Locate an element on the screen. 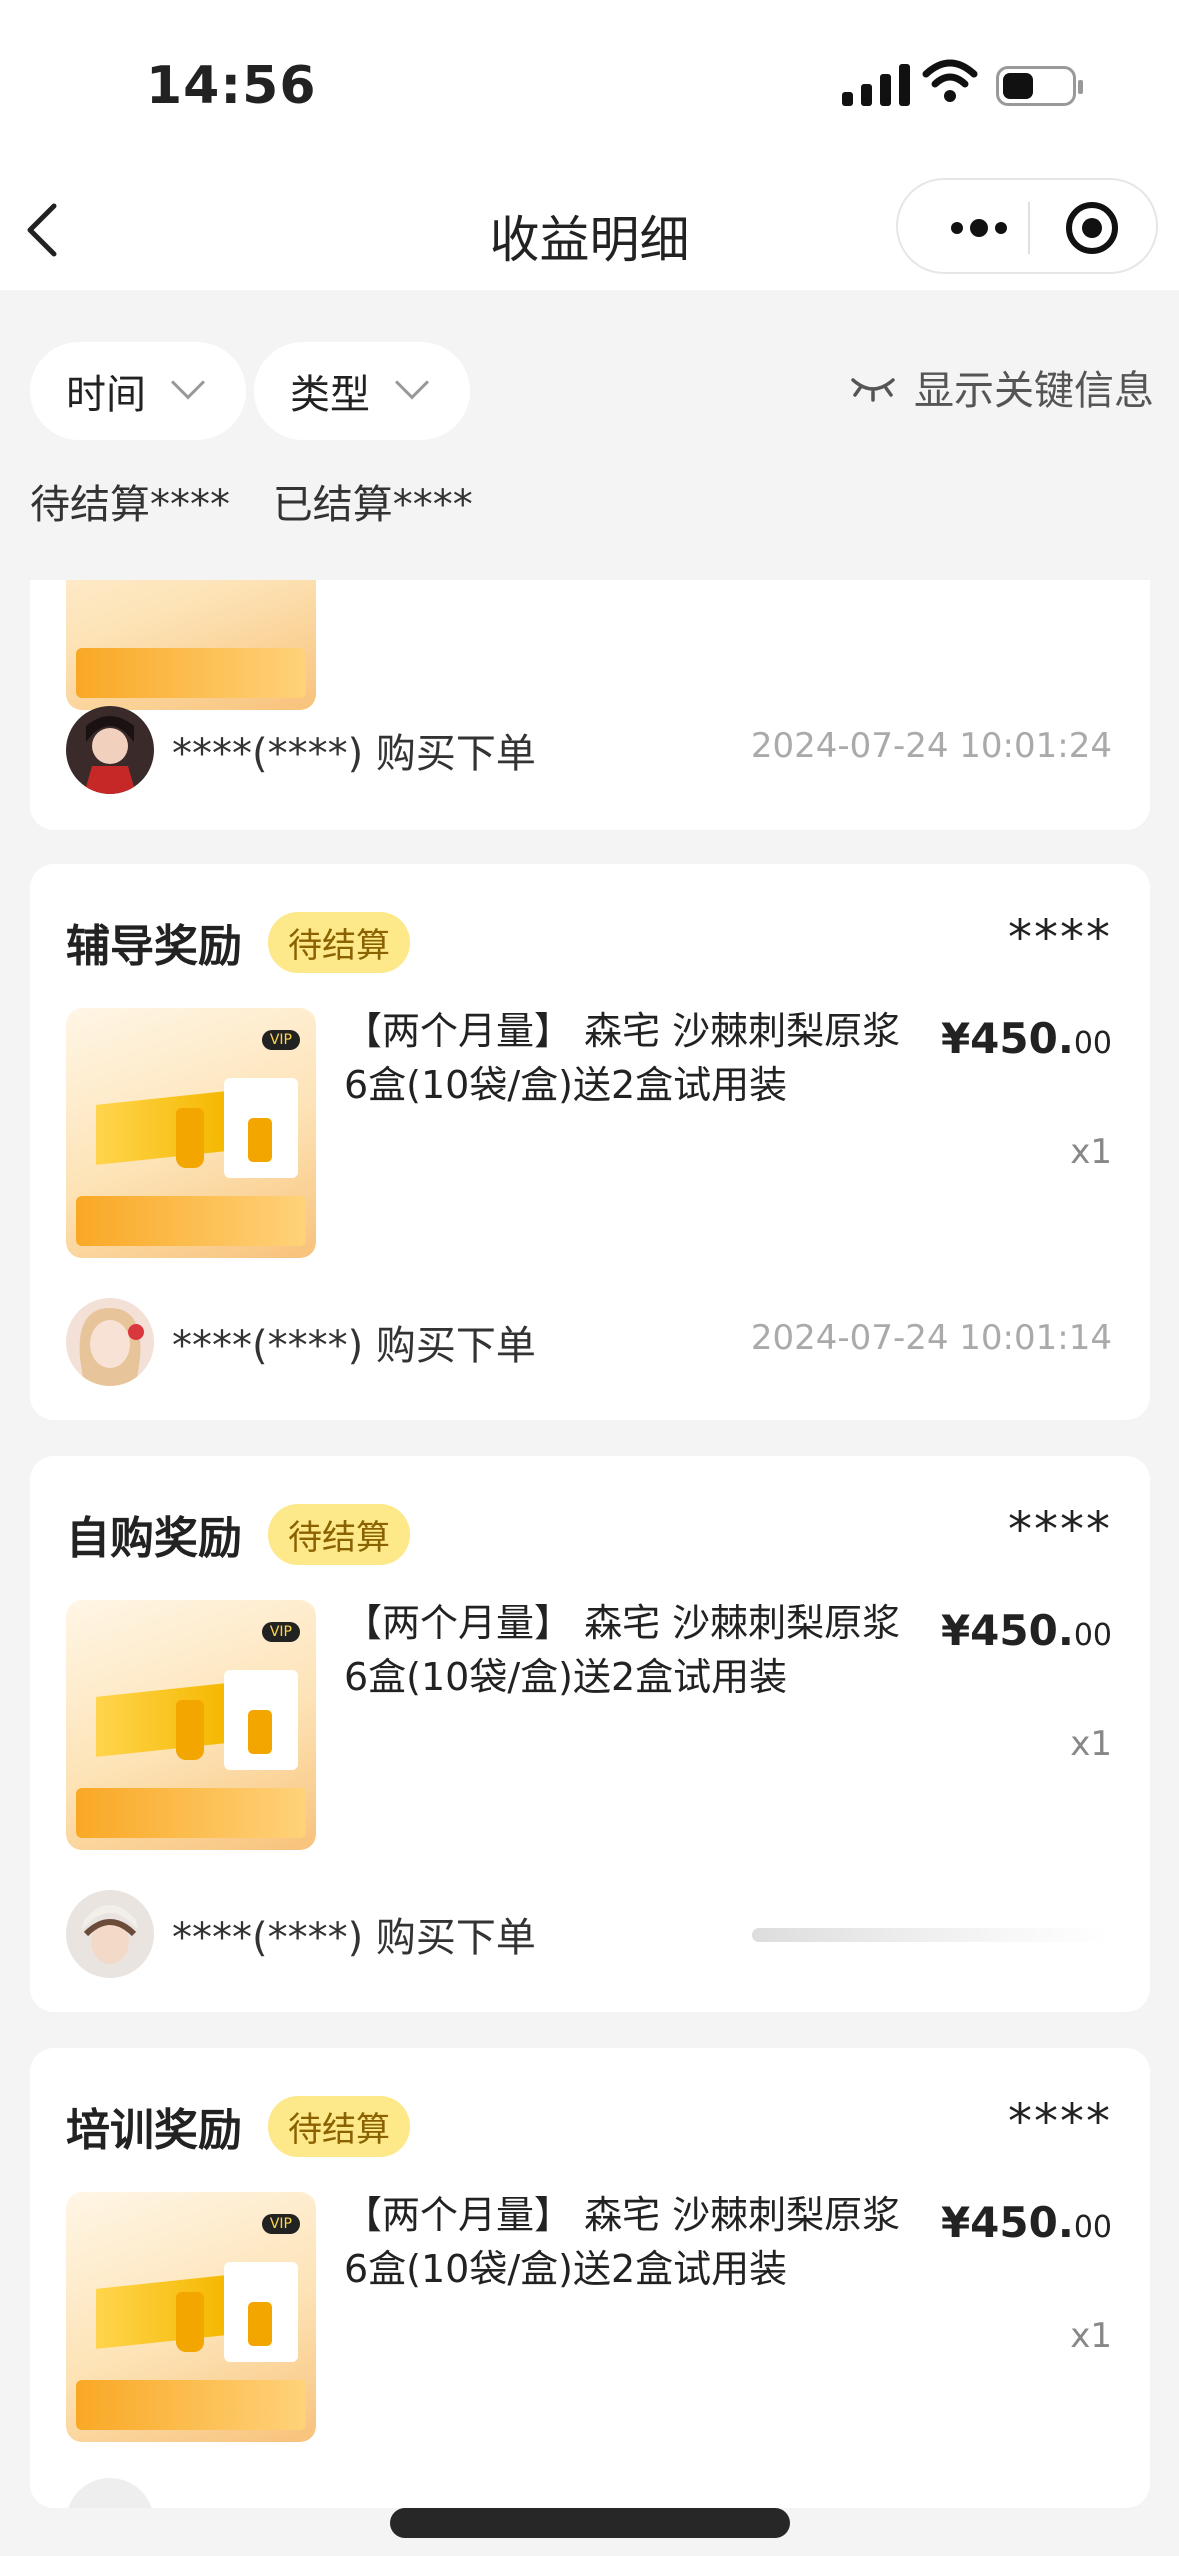 This screenshot has width=1179, height=2556. reward-type: 培训奖励 is located at coordinates (154, 2130).